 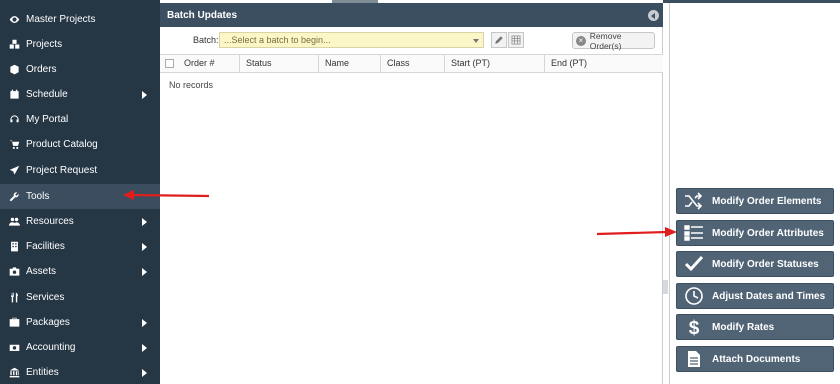 I want to click on sidebar-item-schedule: Schedule, so click(x=80, y=94).